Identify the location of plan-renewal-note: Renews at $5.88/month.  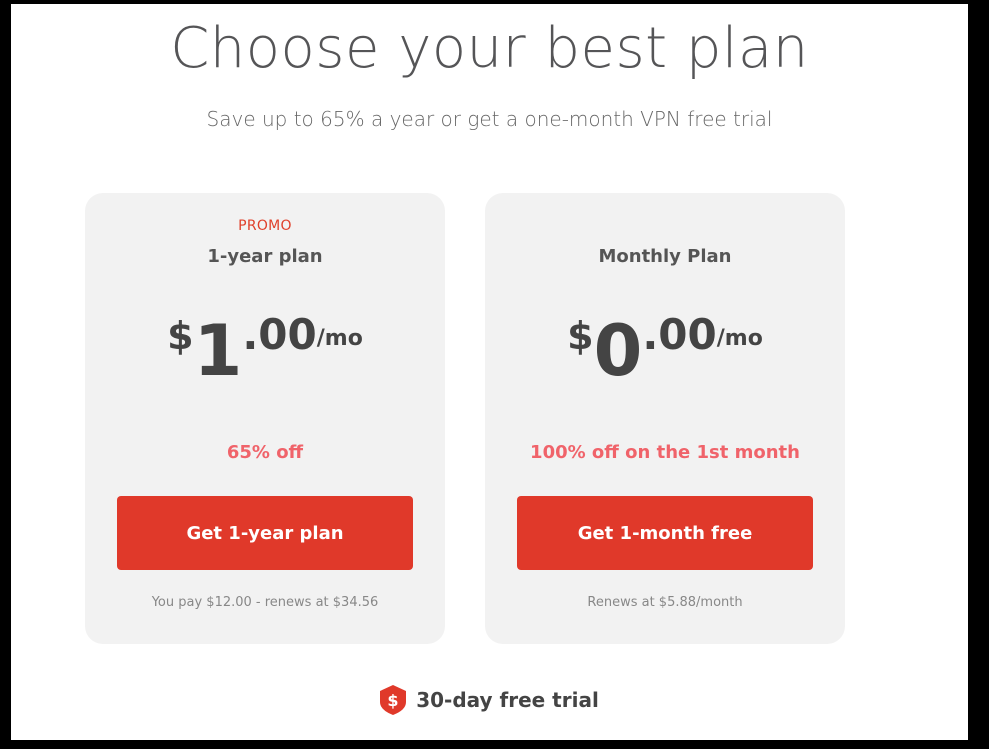
(665, 602).